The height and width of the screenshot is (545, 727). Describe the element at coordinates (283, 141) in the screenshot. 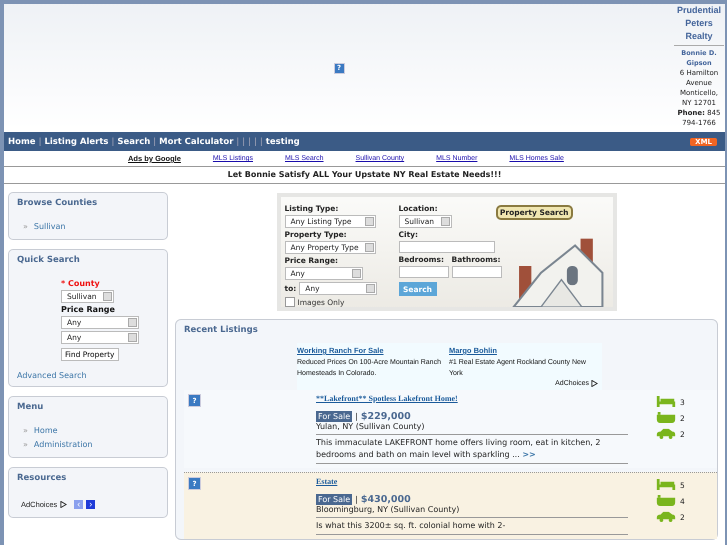

I see `nav-link: testing` at that location.